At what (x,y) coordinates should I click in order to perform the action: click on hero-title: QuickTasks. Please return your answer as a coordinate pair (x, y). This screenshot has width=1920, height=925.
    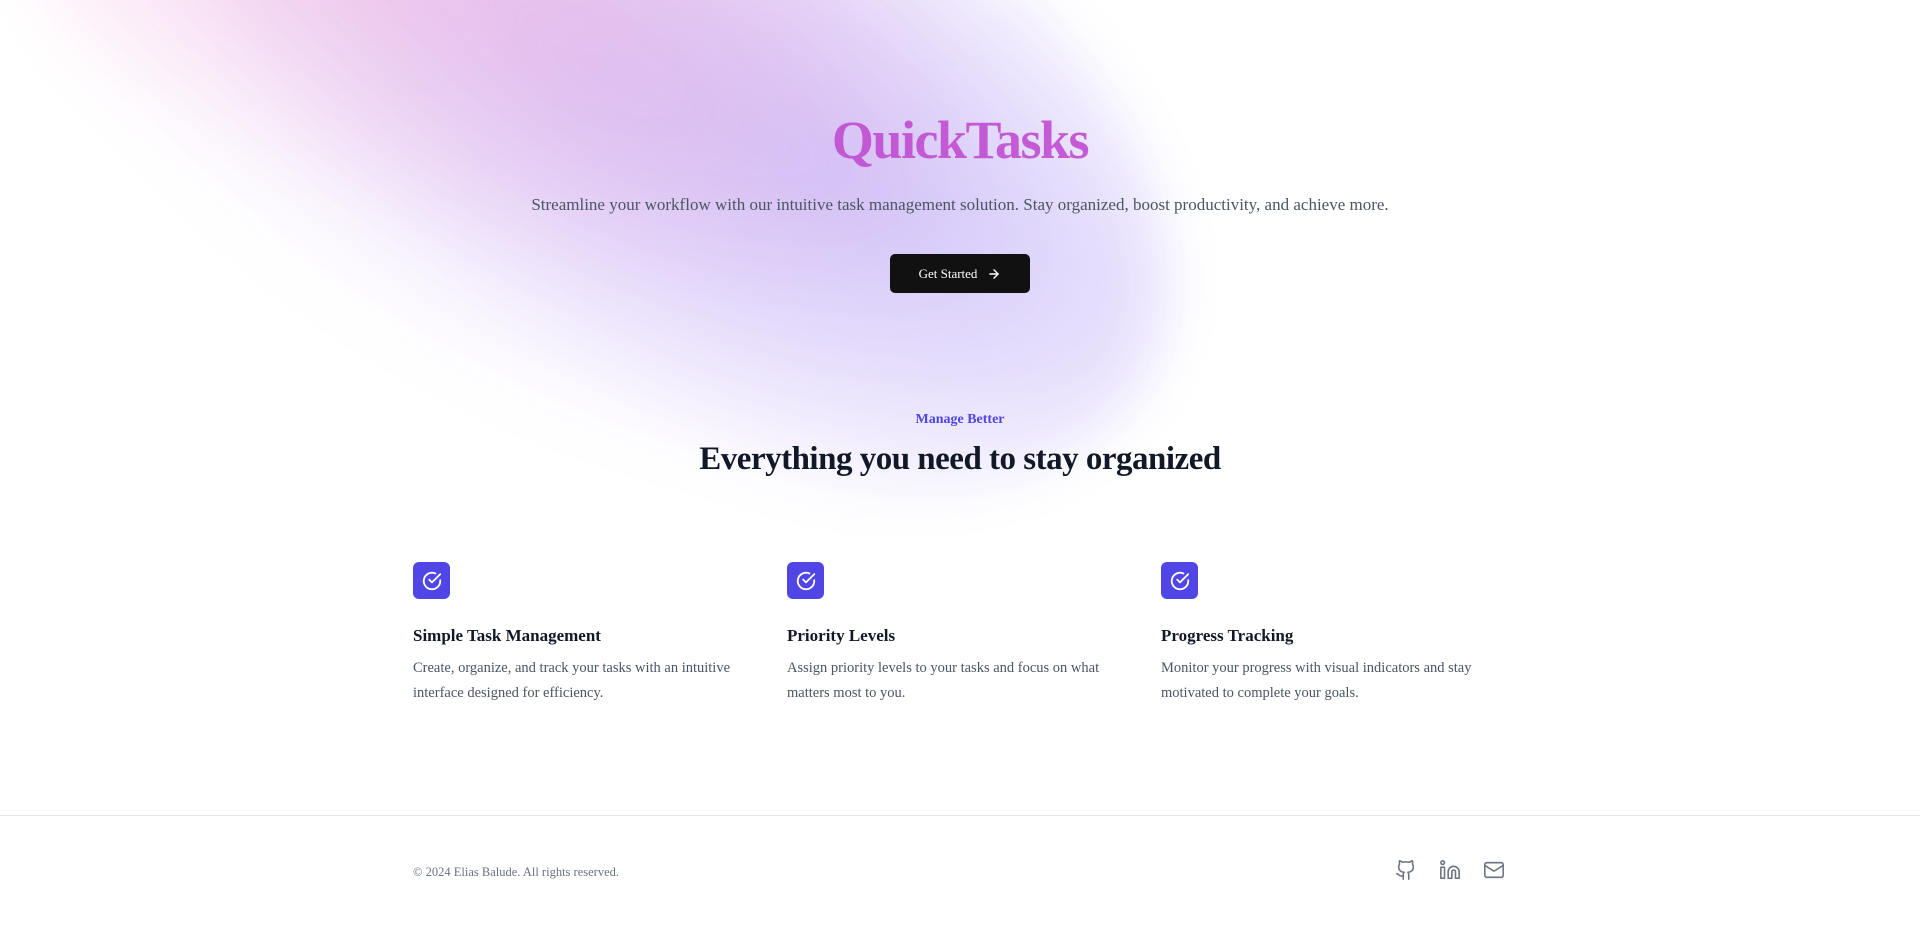
    Looking at the image, I should click on (960, 140).